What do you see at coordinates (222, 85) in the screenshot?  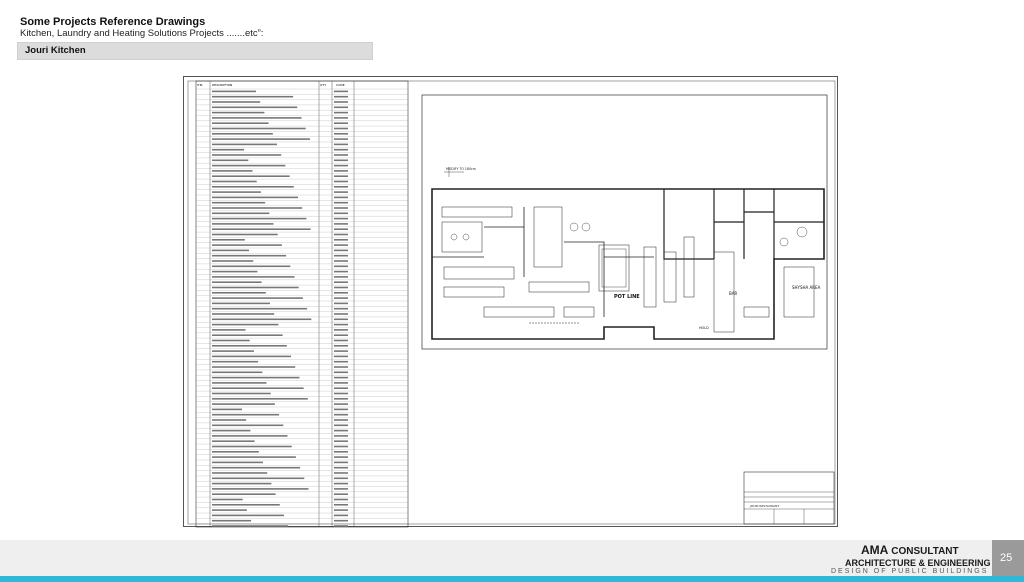 I see `legend-header-description: DESCRIPTION` at bounding box center [222, 85].